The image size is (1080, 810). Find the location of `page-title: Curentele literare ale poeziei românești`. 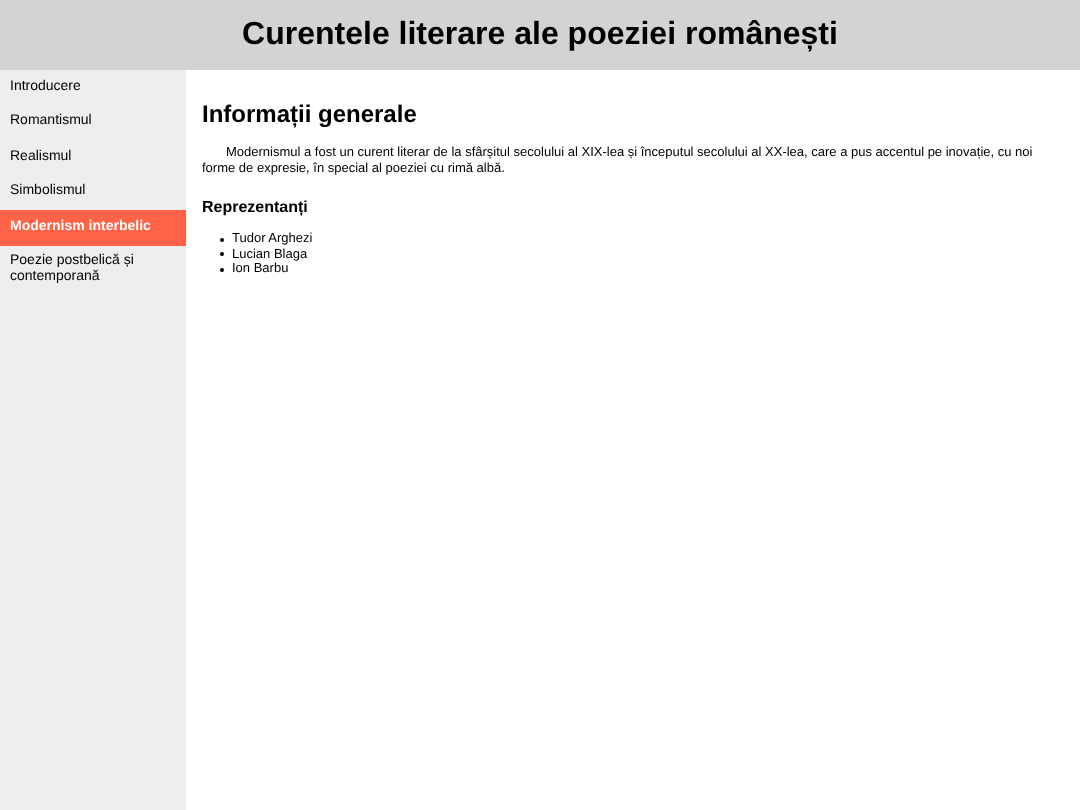

page-title: Curentele literare ale poeziei românești is located at coordinates (540, 35).